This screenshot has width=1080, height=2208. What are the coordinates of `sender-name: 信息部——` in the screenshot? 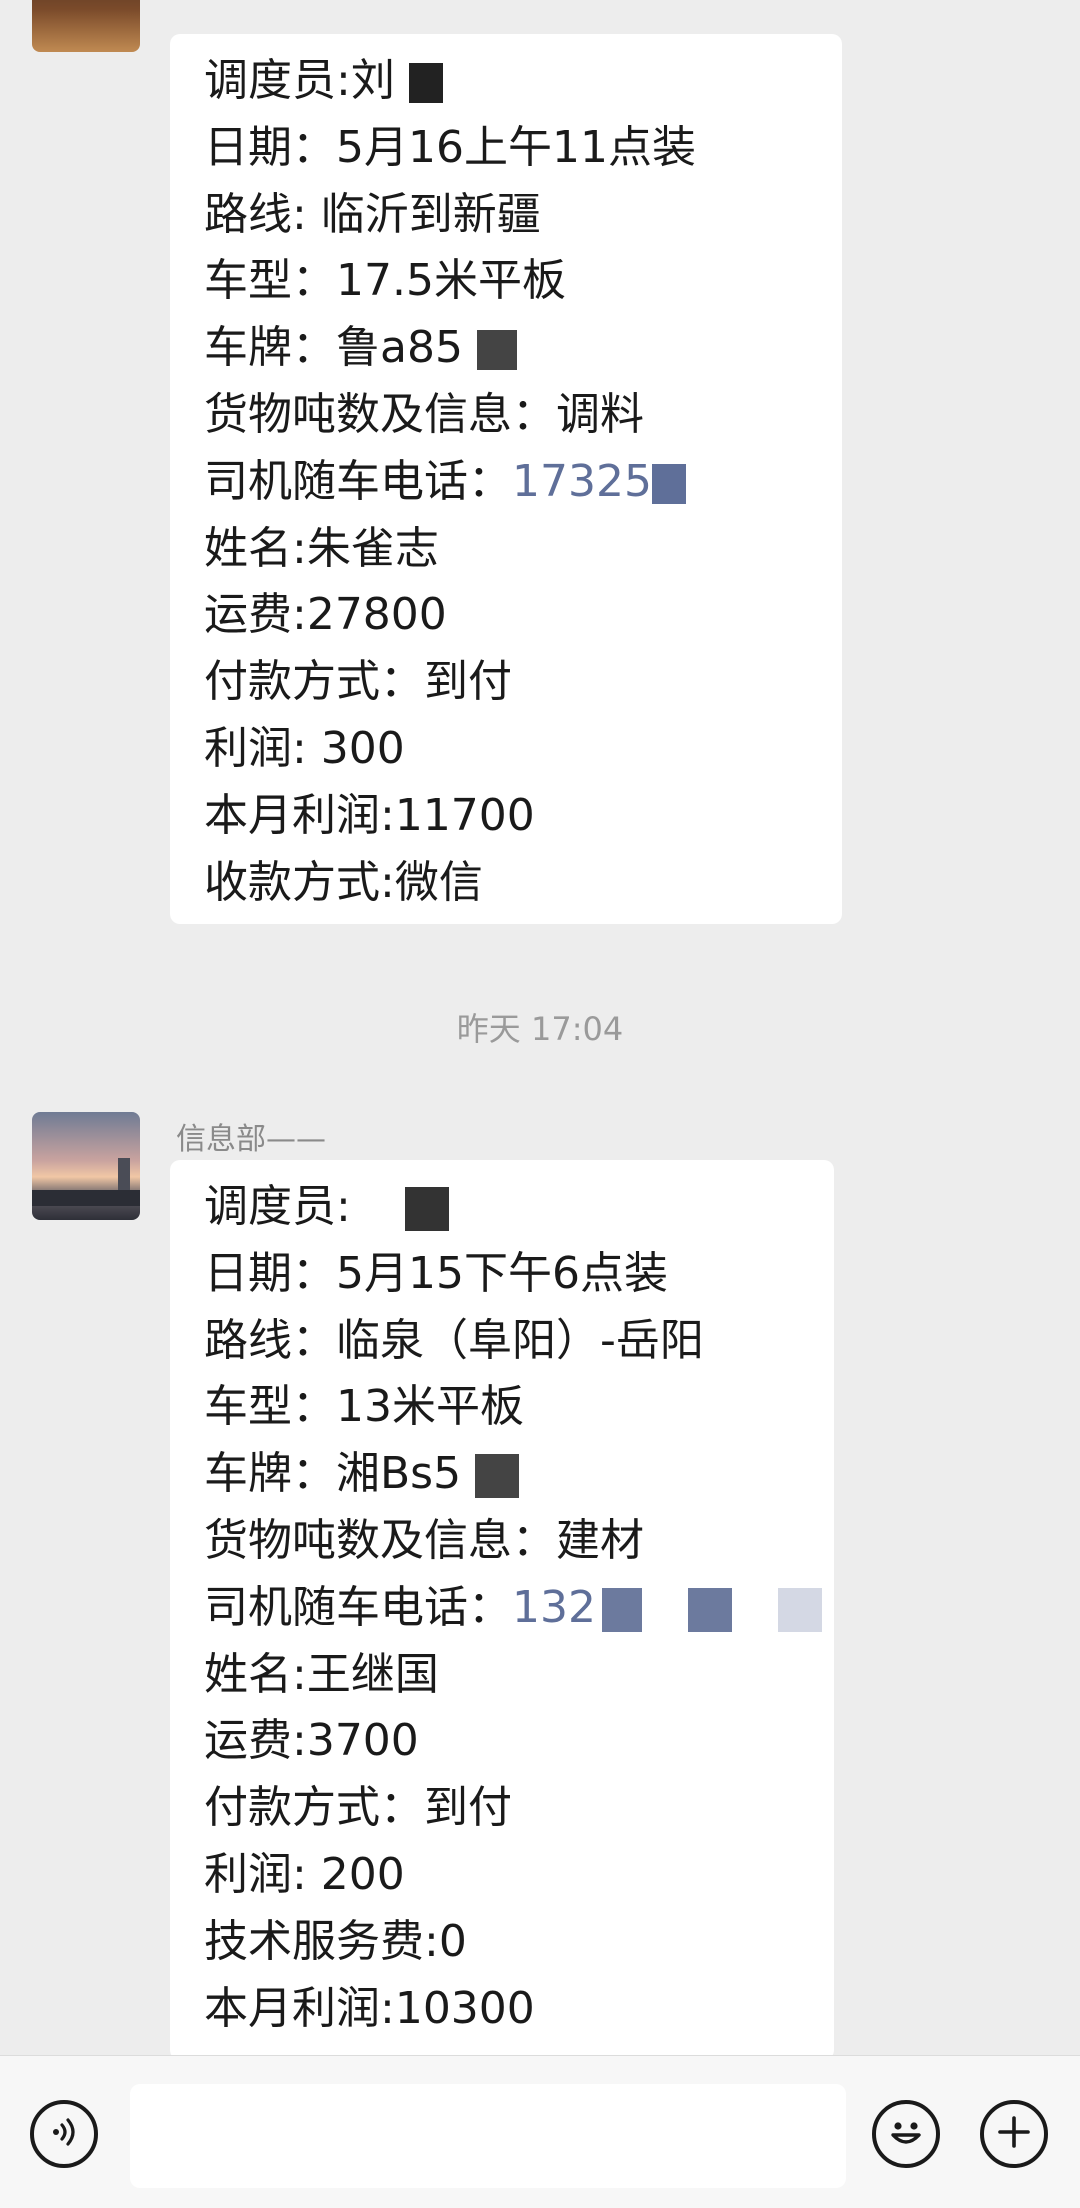 It's located at (251, 1139).